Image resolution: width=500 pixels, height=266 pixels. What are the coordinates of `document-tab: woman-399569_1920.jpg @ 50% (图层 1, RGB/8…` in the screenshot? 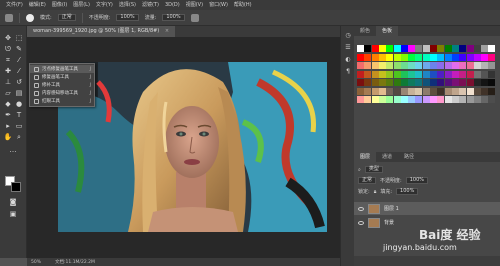 It's located at (101, 31).